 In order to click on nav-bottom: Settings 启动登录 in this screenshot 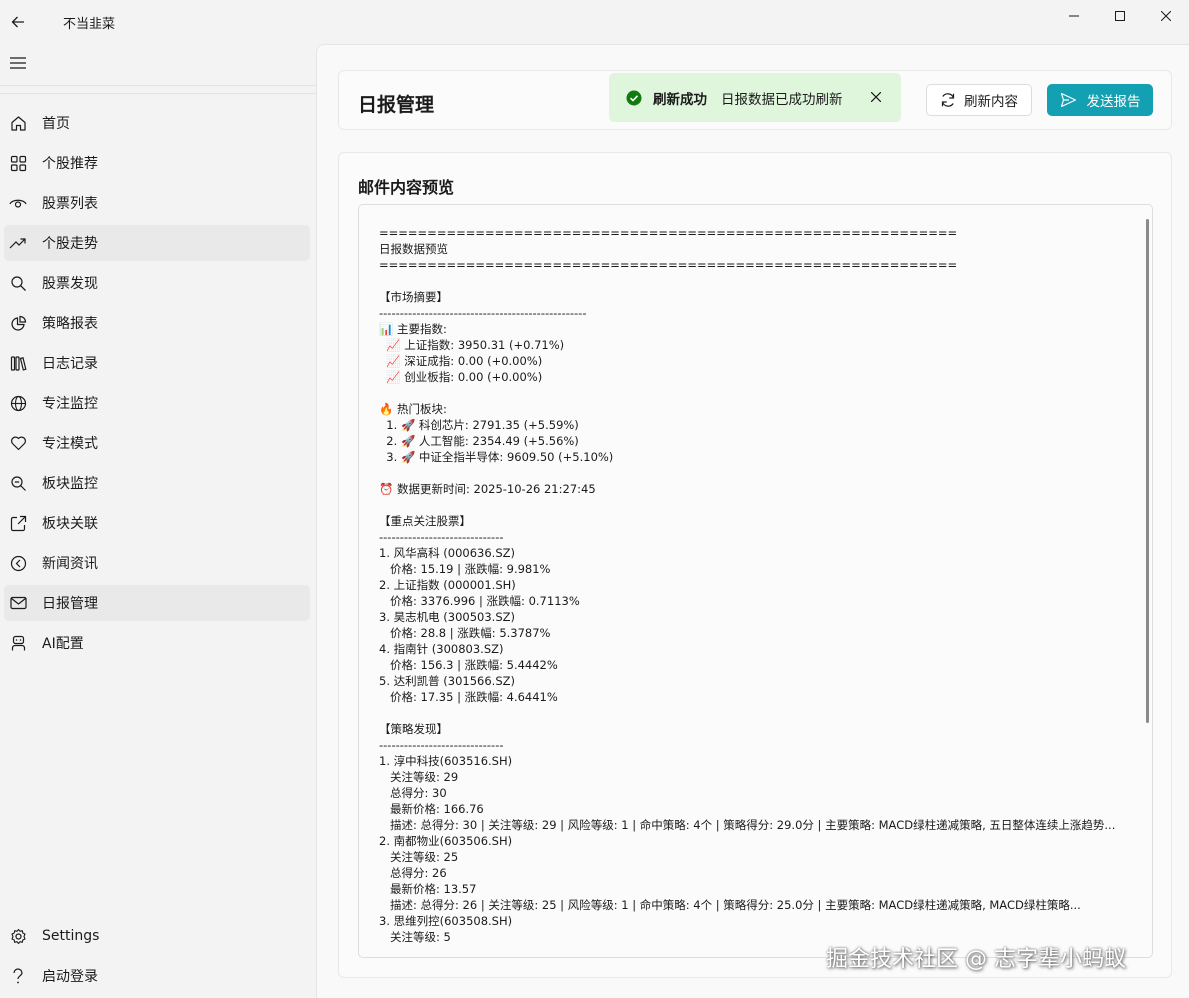, I will do `click(158, 958)`.